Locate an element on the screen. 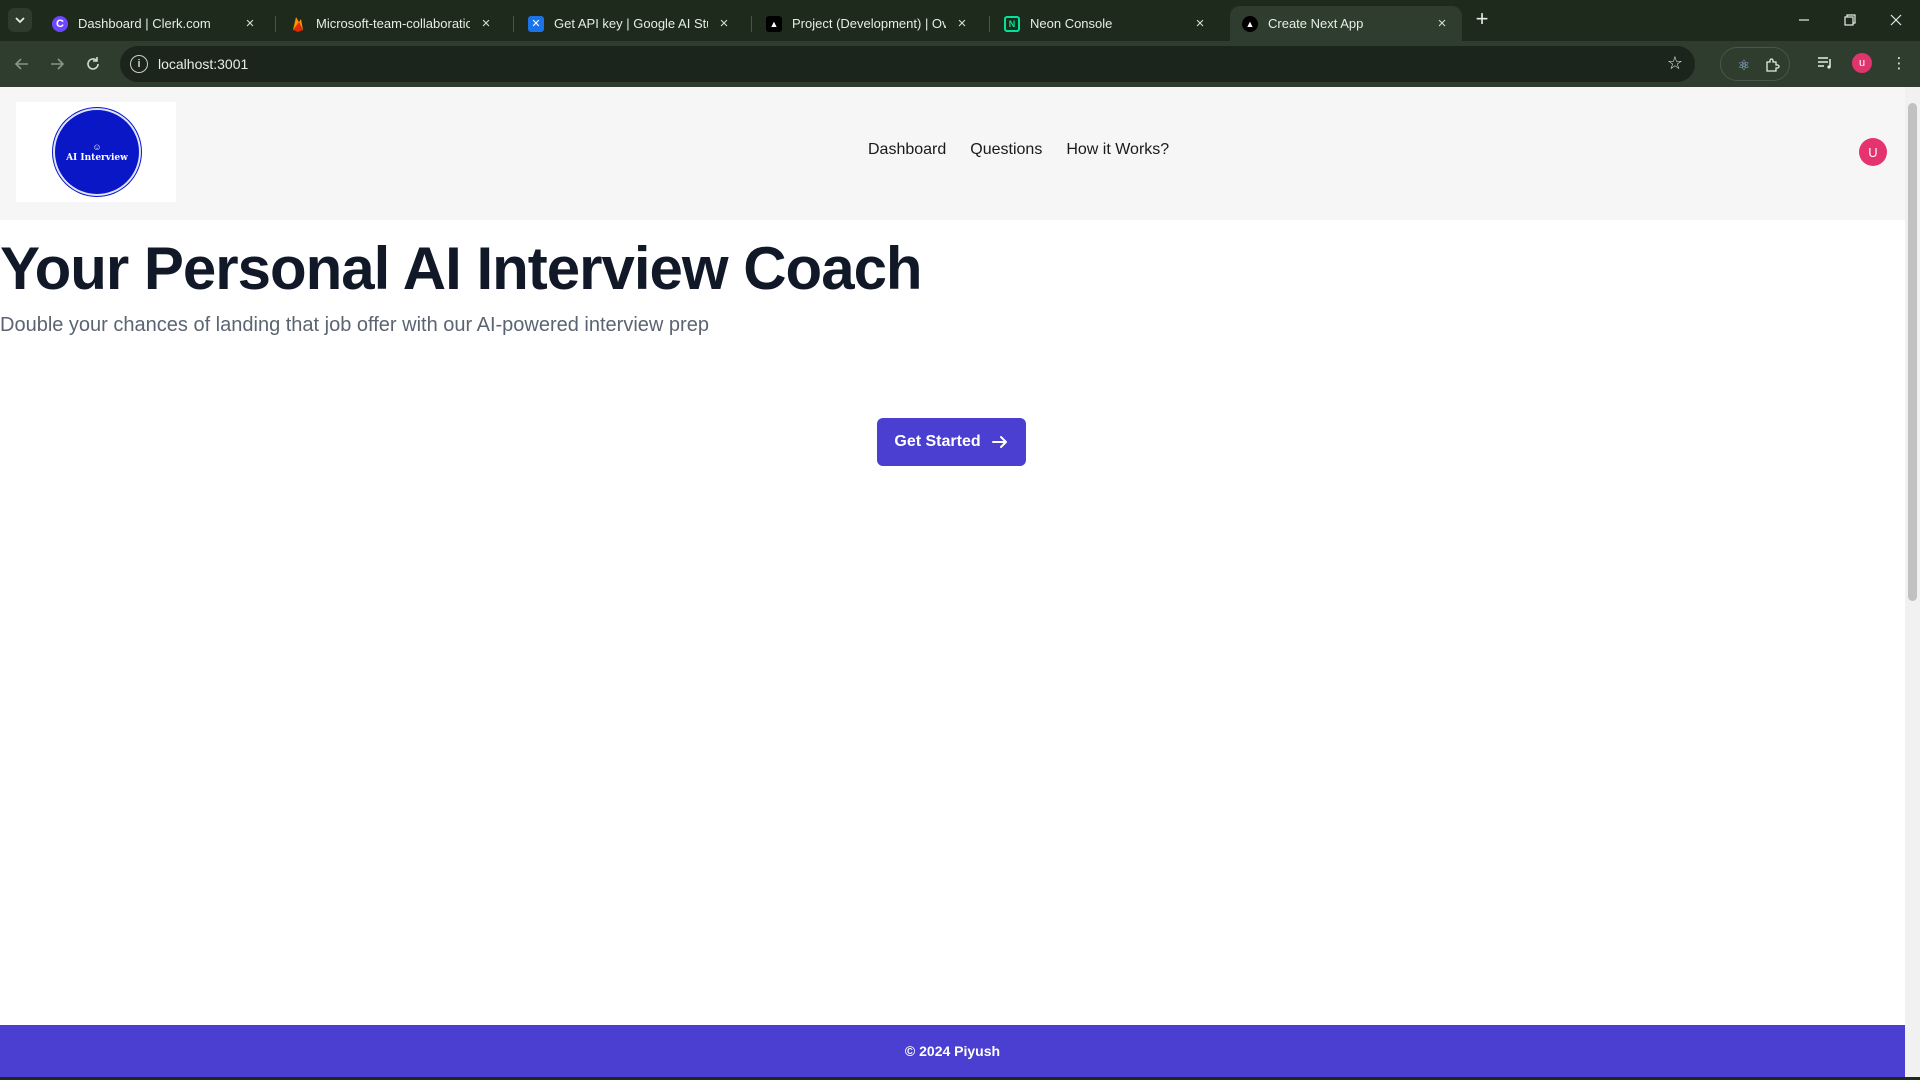  main-nav: Dashboard Questions How it Works? is located at coordinates (1018, 150).